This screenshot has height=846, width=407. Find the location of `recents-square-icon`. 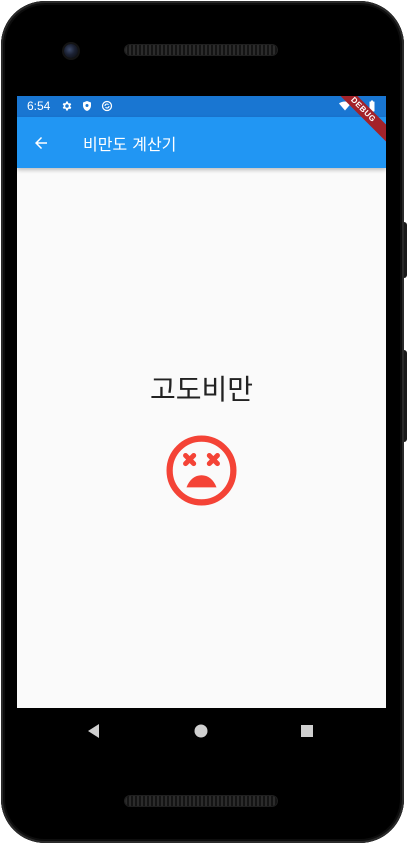

recents-square-icon is located at coordinates (307, 731).